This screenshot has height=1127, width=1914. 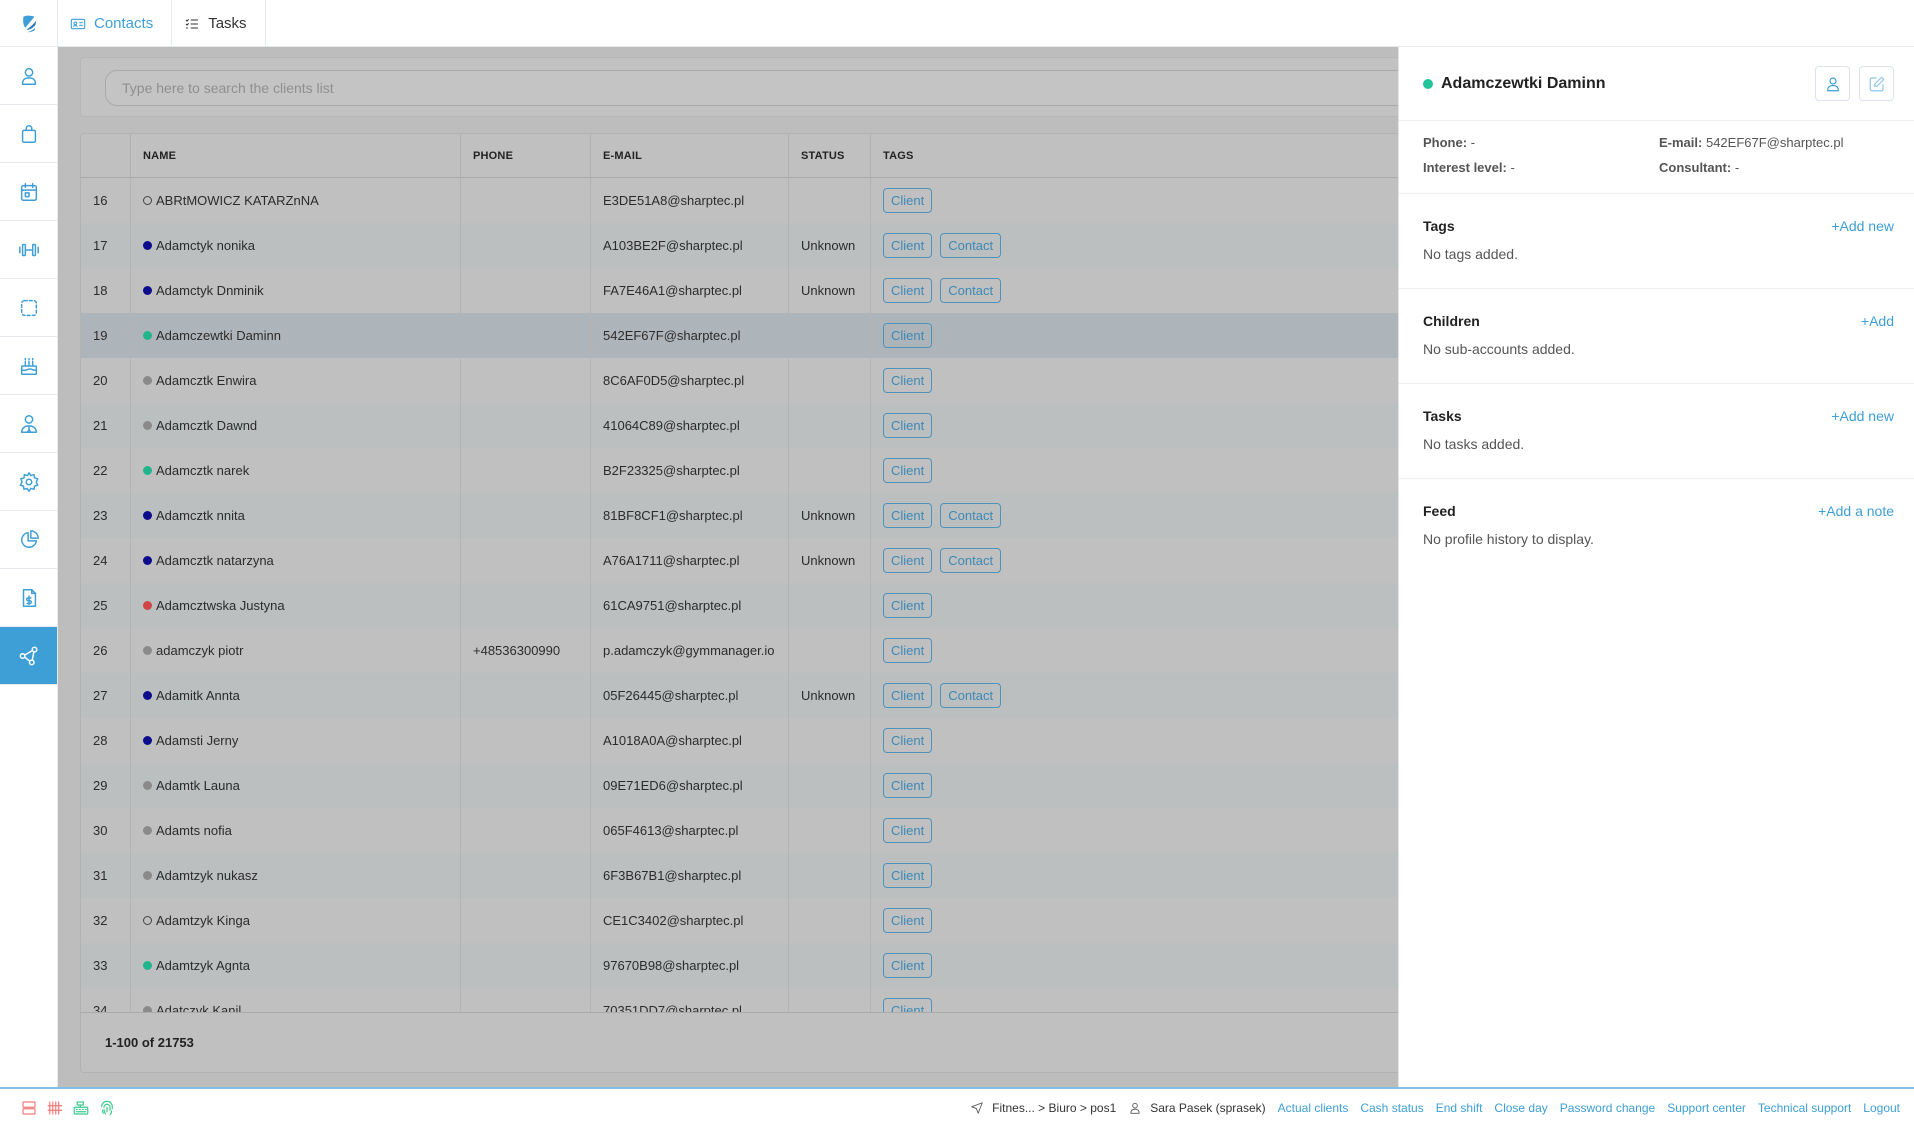 I want to click on table-row: 29 Adamtk Launa 09E71ED6@sharptec.pl Client, so click(x=745, y=785).